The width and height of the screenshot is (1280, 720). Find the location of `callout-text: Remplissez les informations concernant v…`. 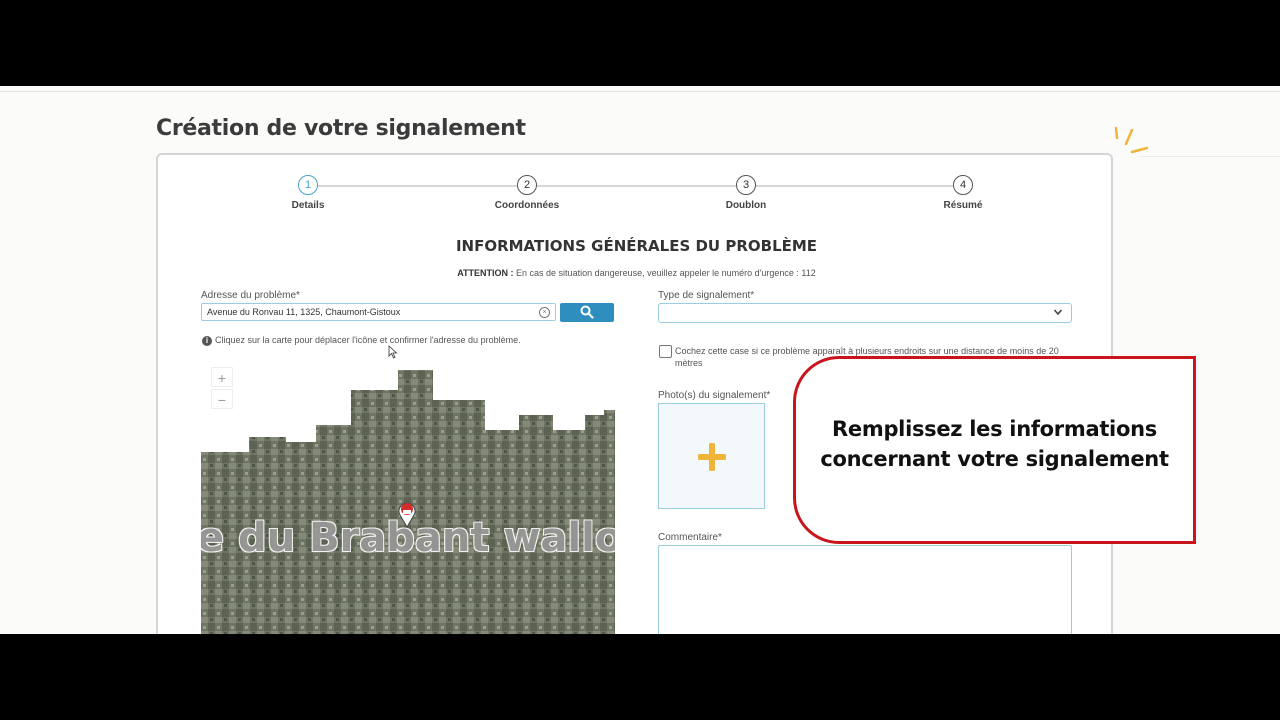

callout-text: Remplissez les informations concernant v… is located at coordinates (994, 444).